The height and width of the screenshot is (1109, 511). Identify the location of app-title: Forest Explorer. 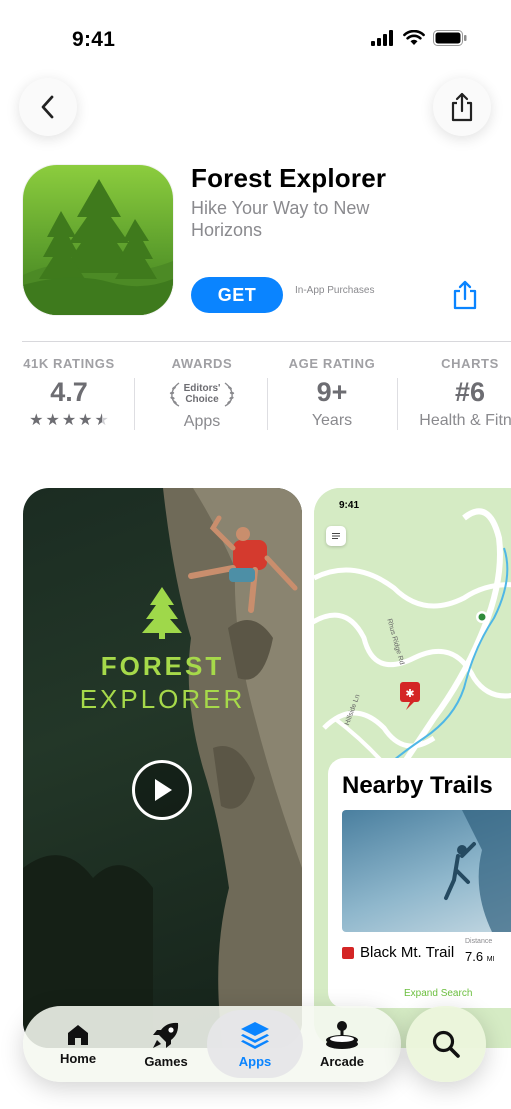
(289, 178).